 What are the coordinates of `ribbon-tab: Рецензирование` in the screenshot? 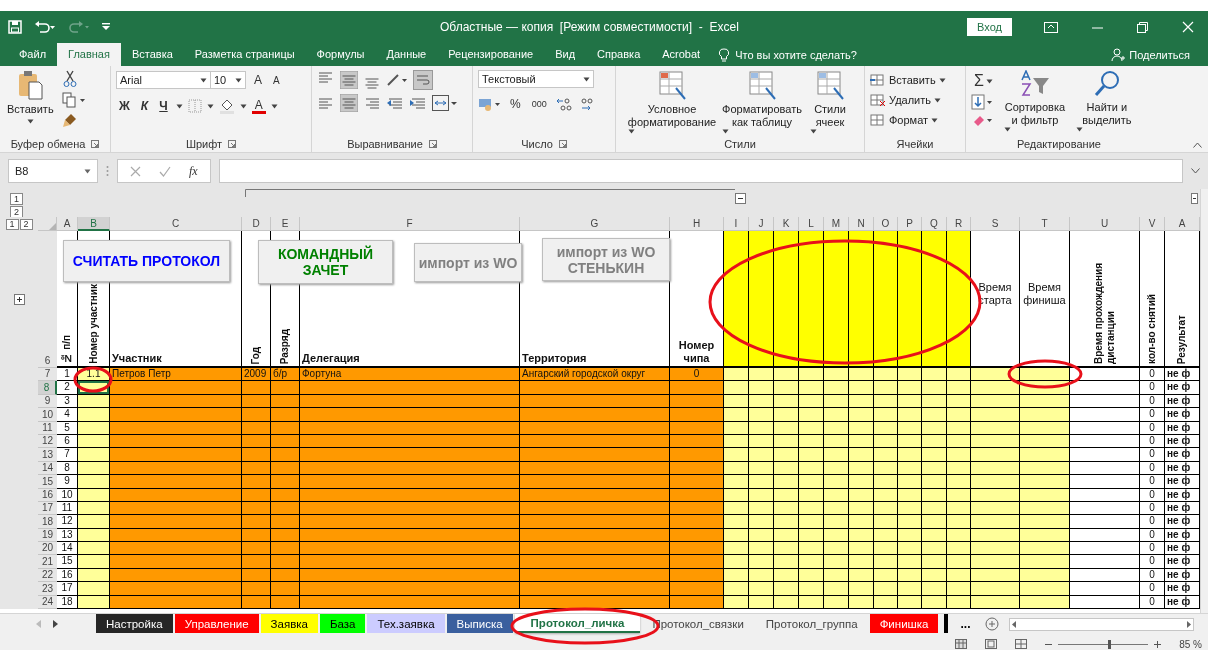 It's located at (491, 54).